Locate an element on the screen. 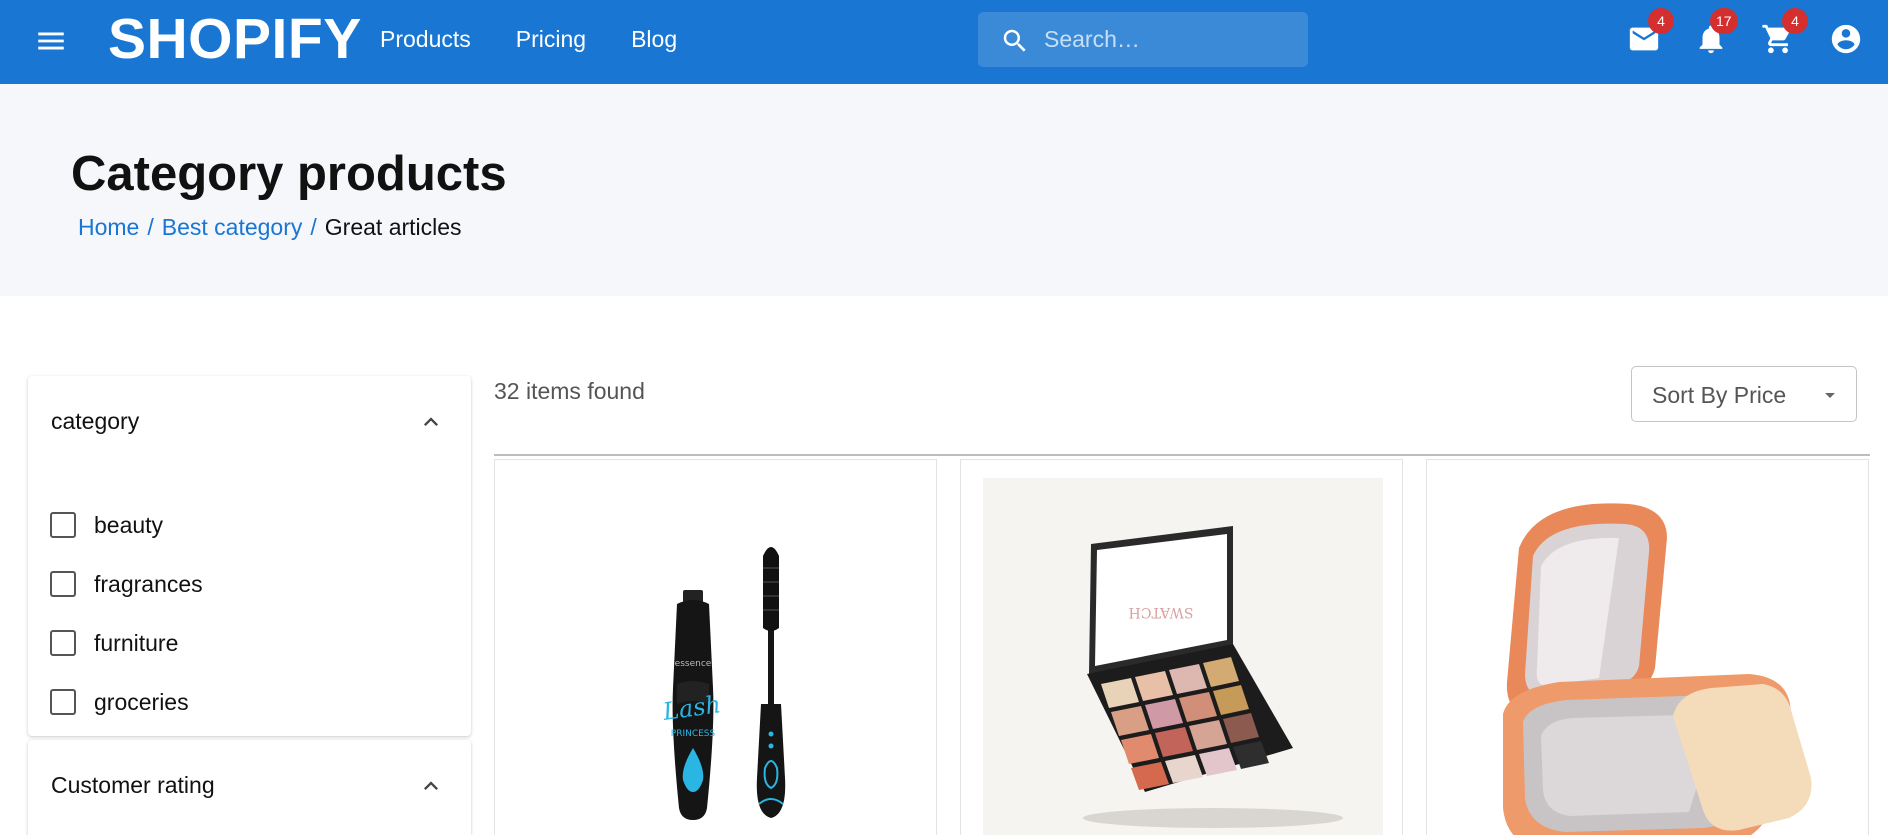 The image size is (1888, 835). category-checkbox-furniture: furniture is located at coordinates (114, 643).